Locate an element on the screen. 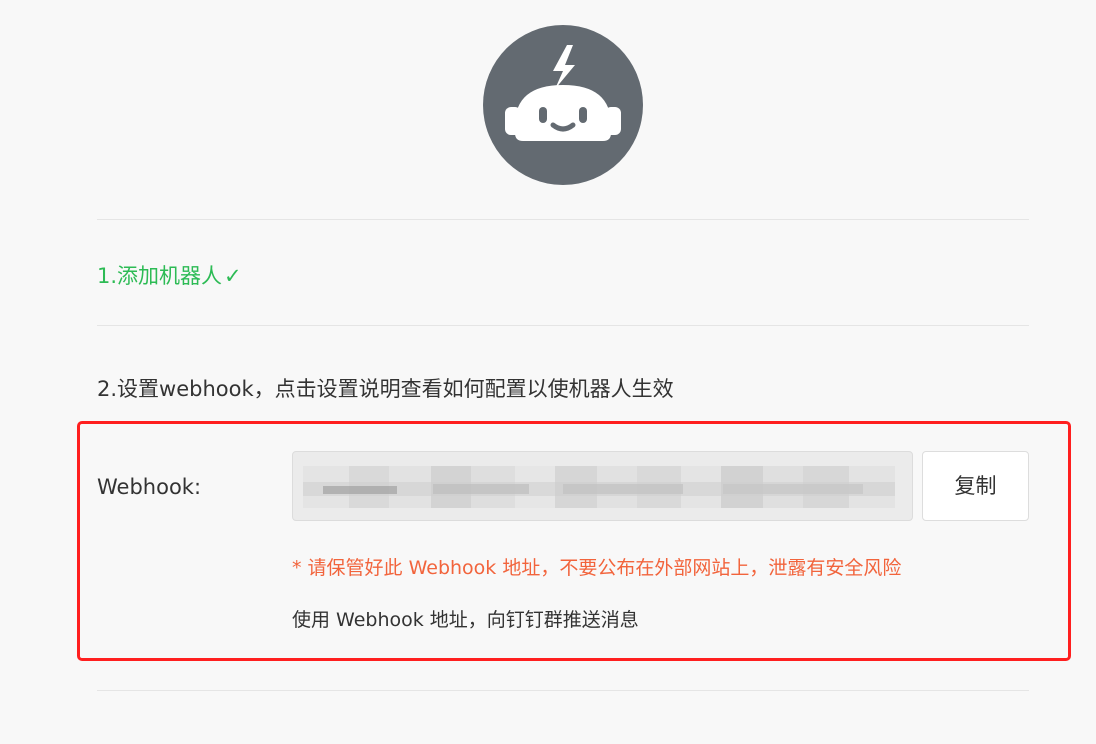  webhook-url-input is located at coordinates (602, 486).